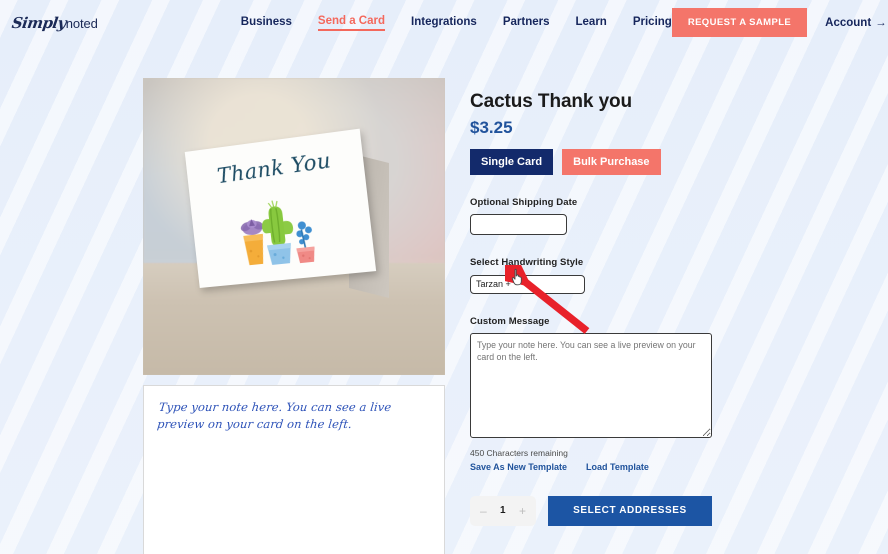 The height and width of the screenshot is (554, 888). I want to click on single-card-button: Single Card, so click(512, 162).